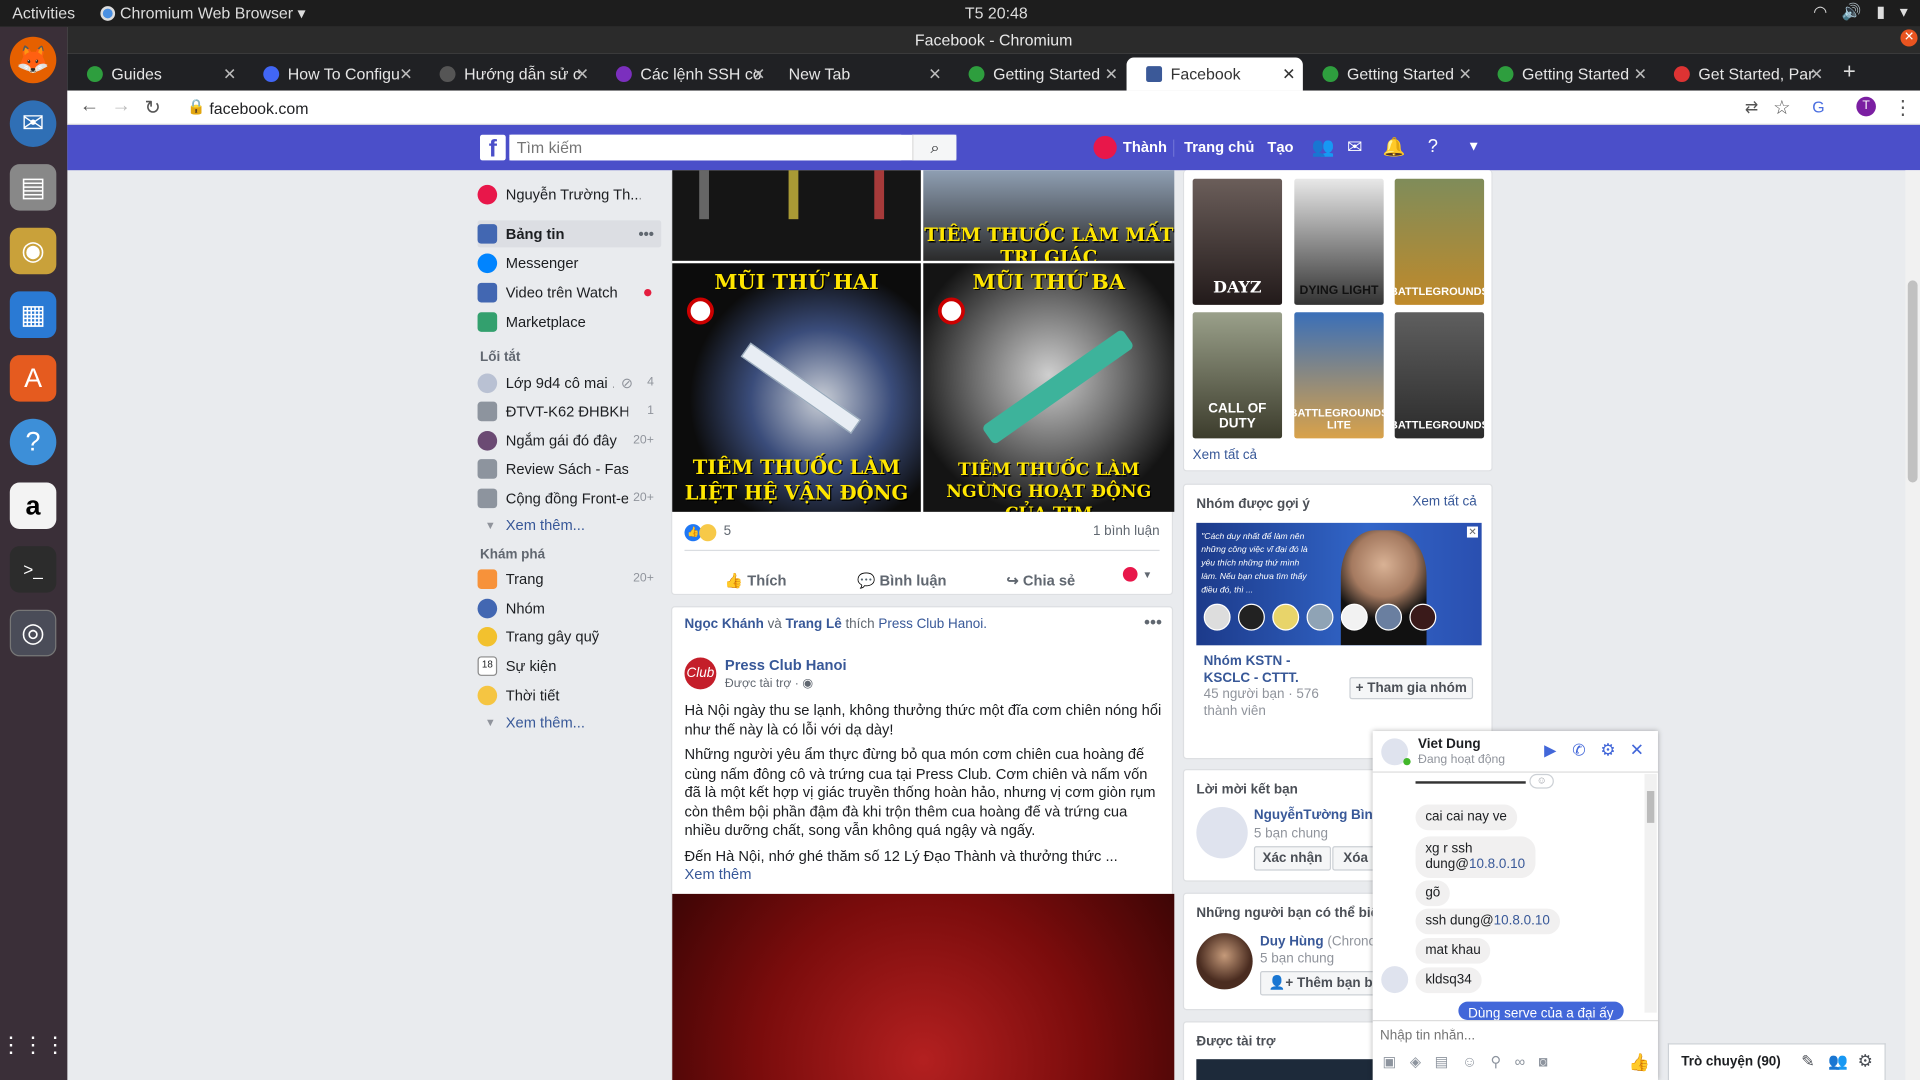  Describe the element at coordinates (1237, 241) in the screenshot. I see `game-tile: DAYZ` at that location.